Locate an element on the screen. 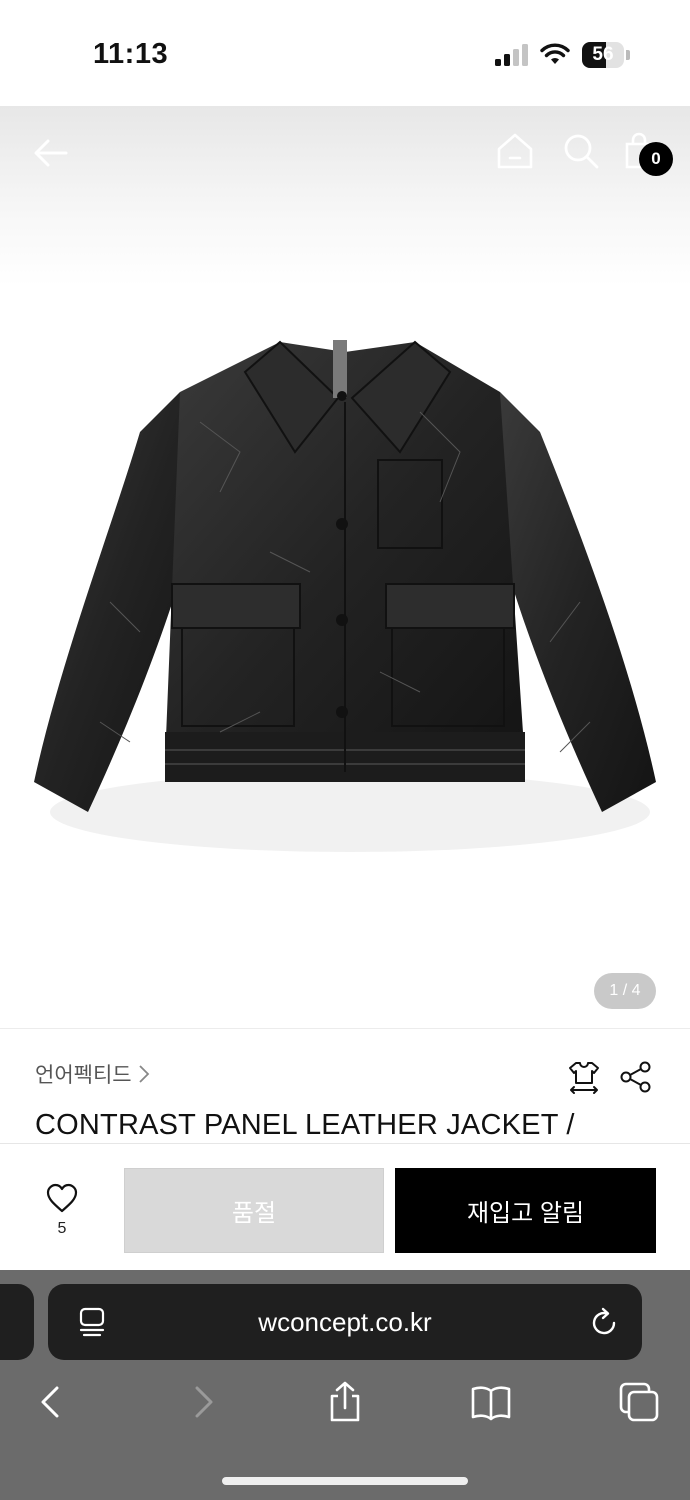  browser-back-icon is located at coordinates (52, 1402).